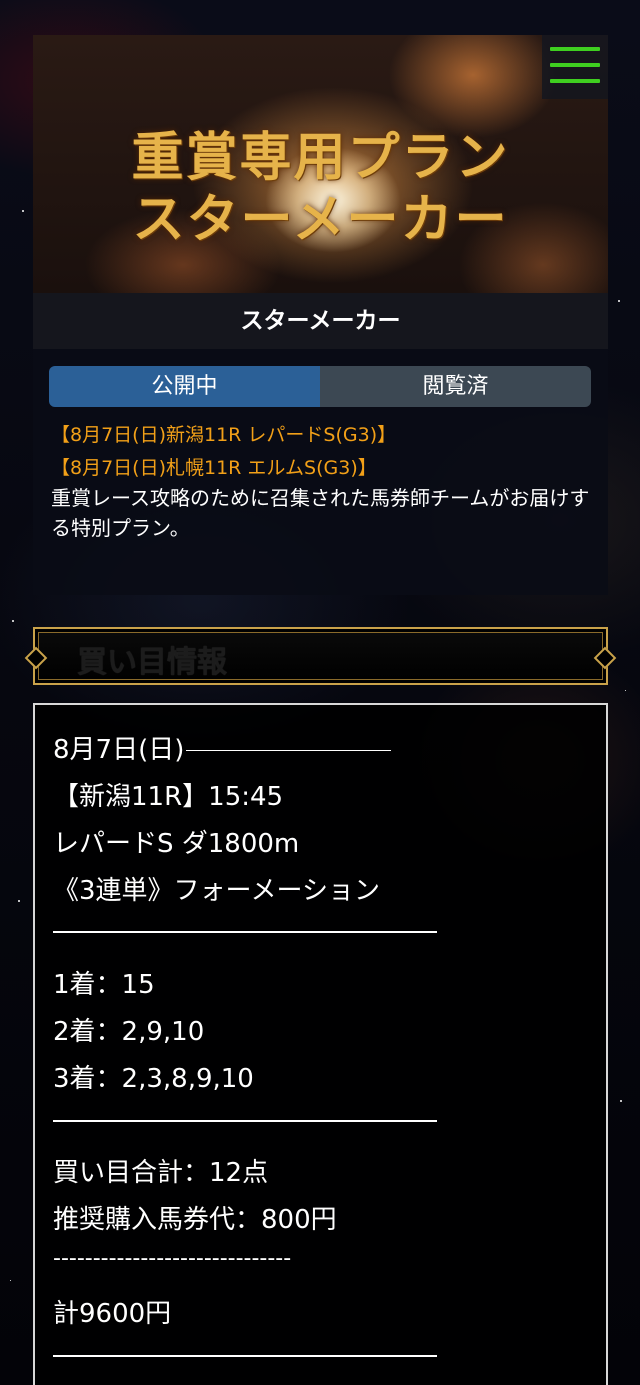 This screenshot has width=640, height=1385. What do you see at coordinates (176, 844) in the screenshot?
I see `race-course: レパードS ダ1800m` at bounding box center [176, 844].